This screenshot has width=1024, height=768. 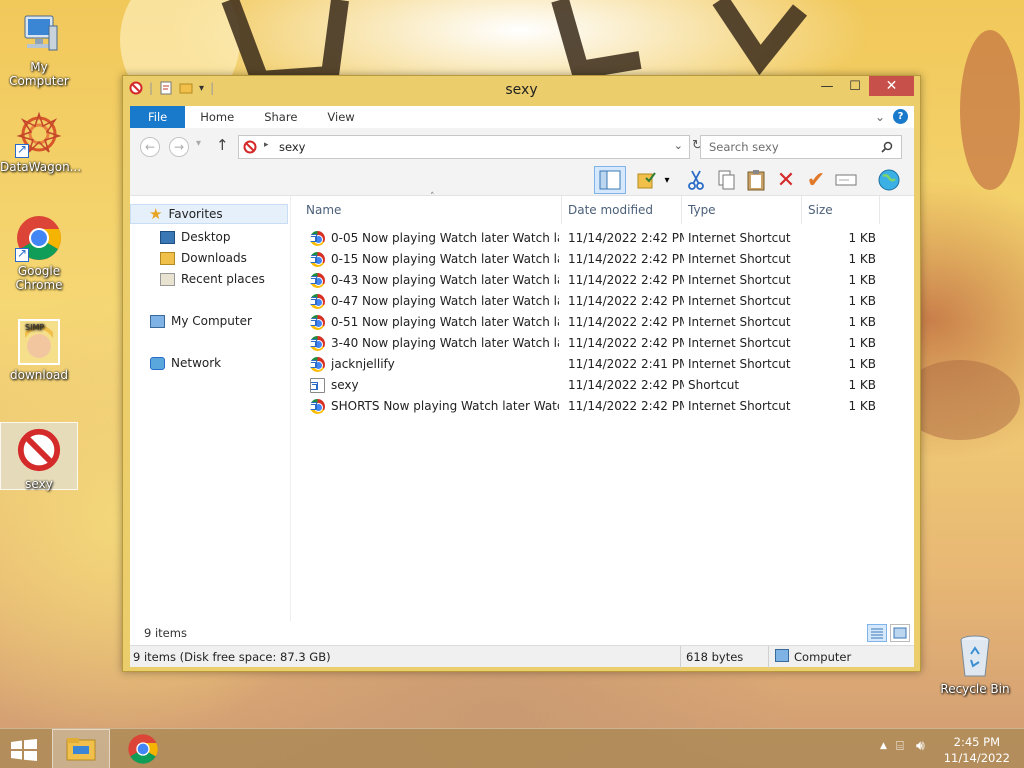 What do you see at coordinates (891, 86) in the screenshot?
I see `close-button: ✕` at bounding box center [891, 86].